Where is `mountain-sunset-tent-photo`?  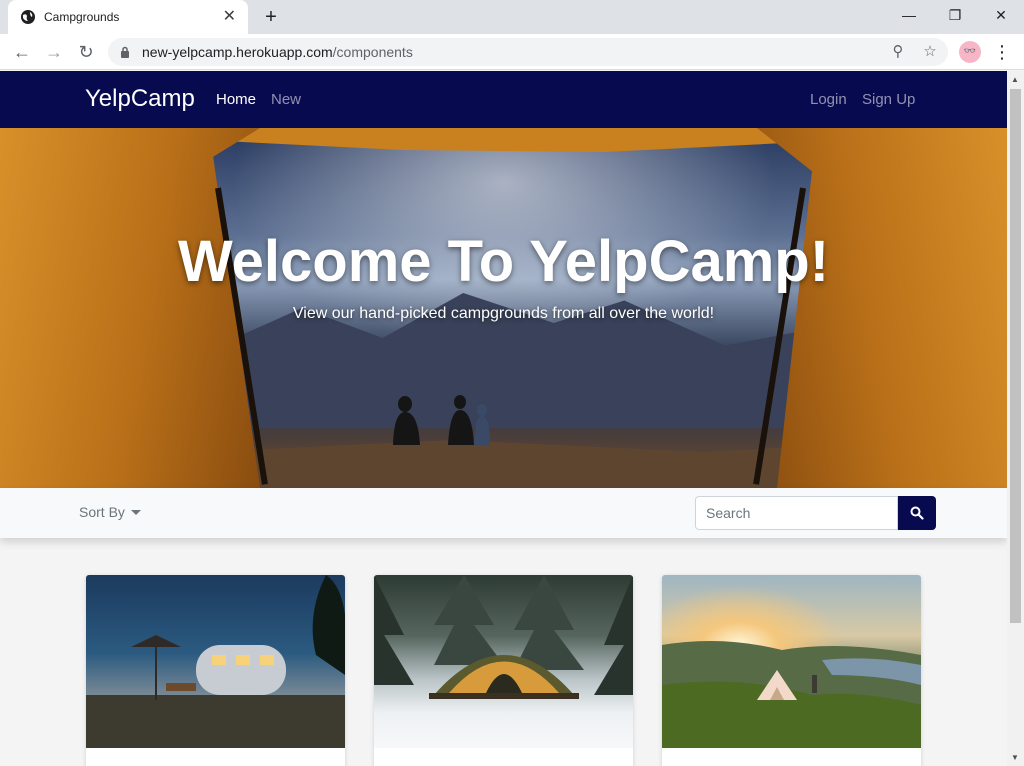 mountain-sunset-tent-photo is located at coordinates (791, 661).